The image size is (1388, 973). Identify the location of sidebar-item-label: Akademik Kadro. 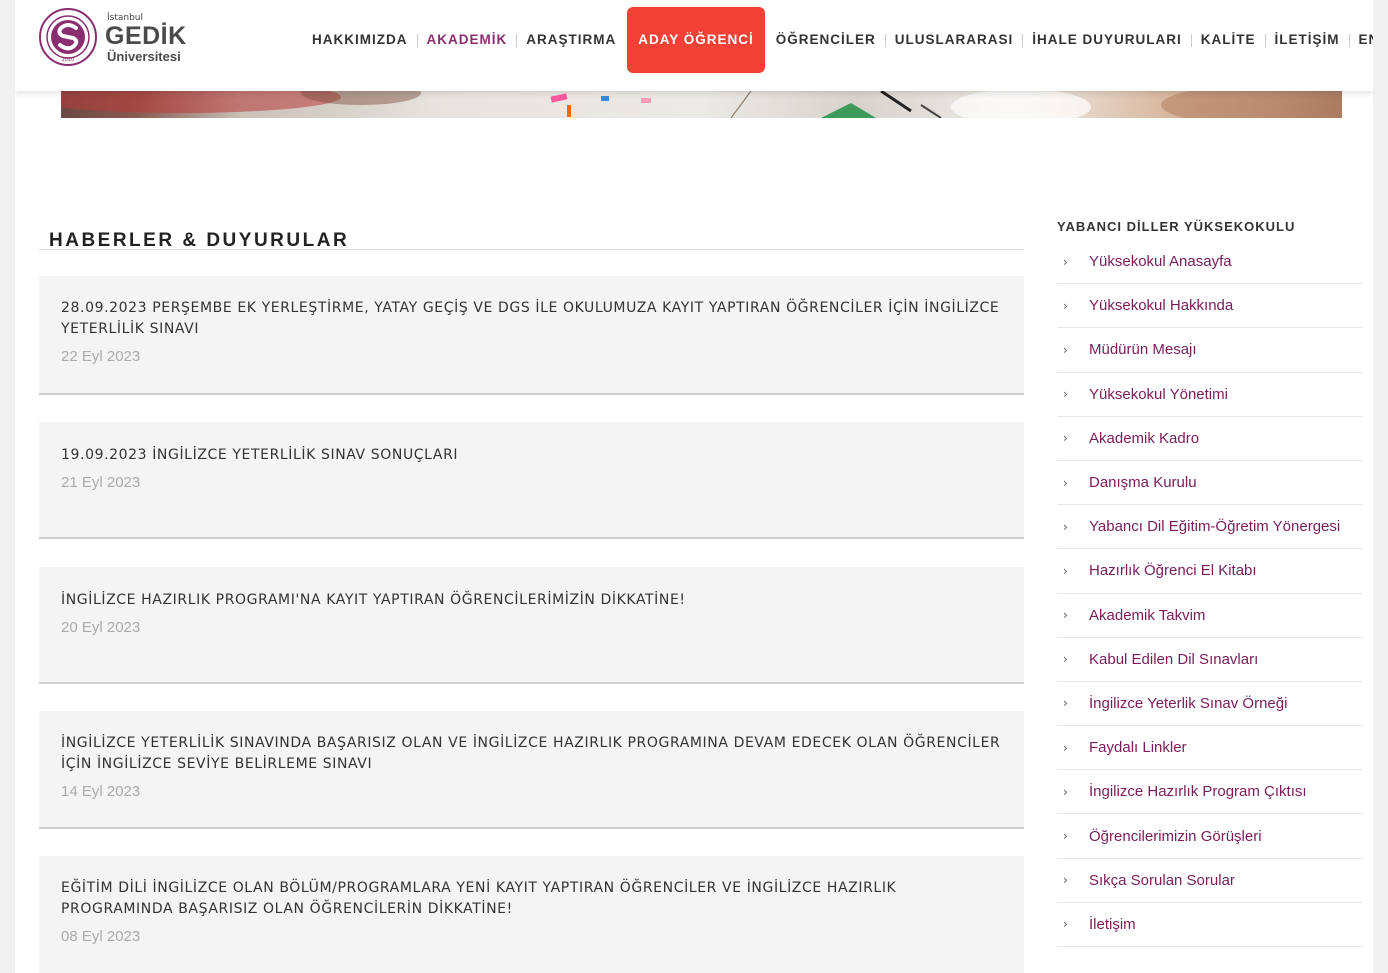
(1144, 438).